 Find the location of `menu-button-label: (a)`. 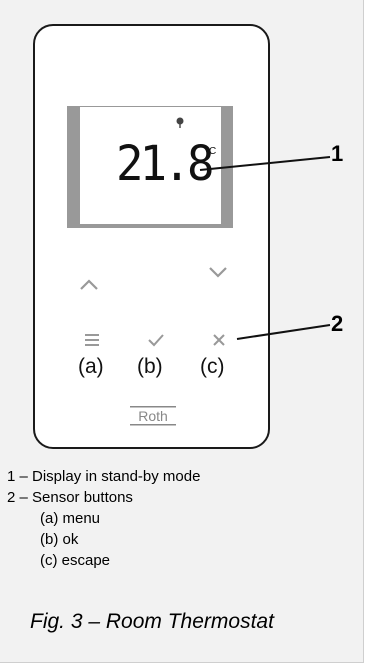

menu-button-label: (a) is located at coordinates (91, 366).